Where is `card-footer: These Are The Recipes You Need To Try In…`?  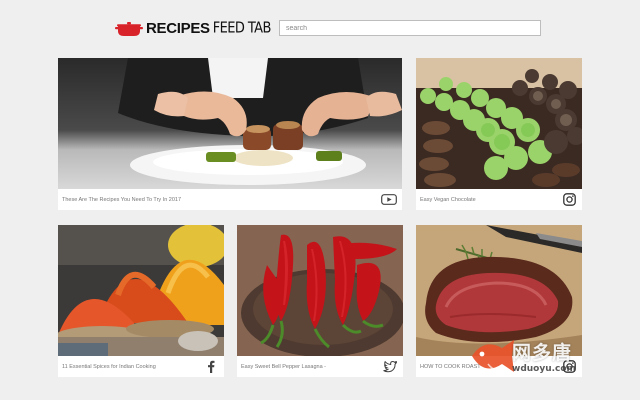
card-footer: These Are The Recipes You Need To Try In… is located at coordinates (230, 199).